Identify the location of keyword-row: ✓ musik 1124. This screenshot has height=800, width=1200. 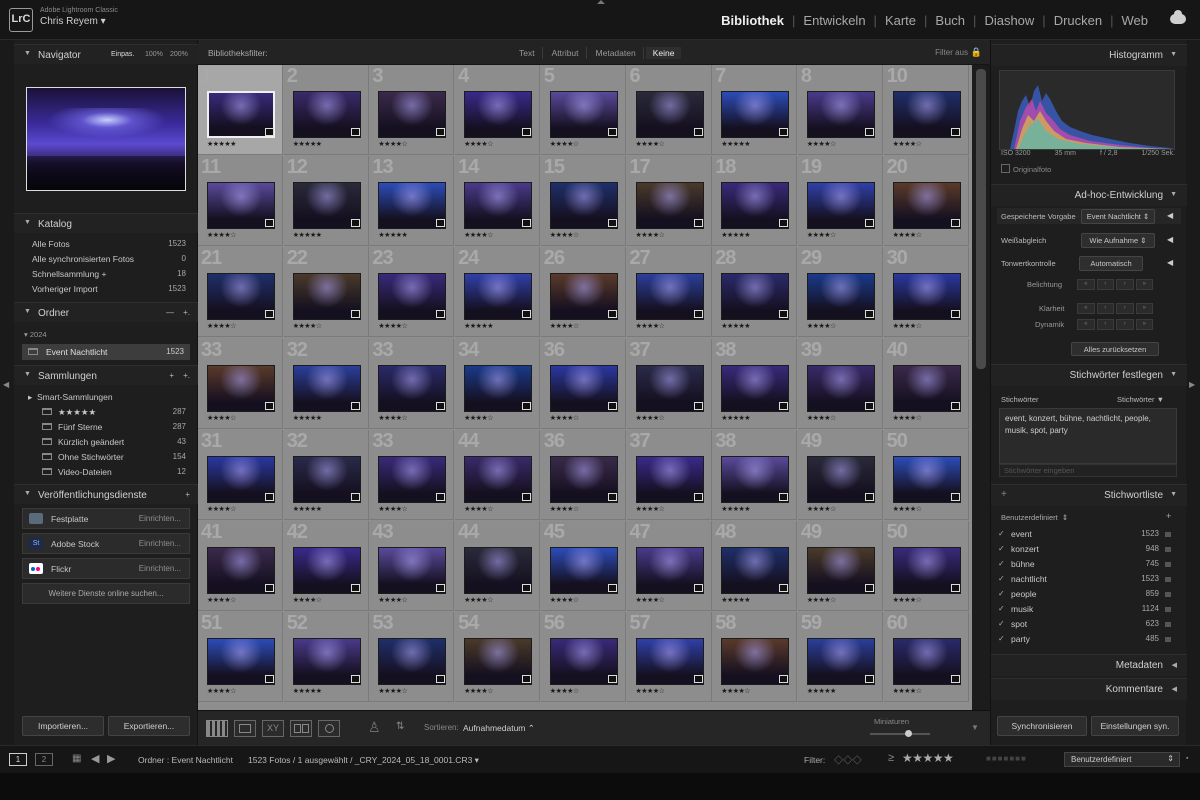
(1085, 609).